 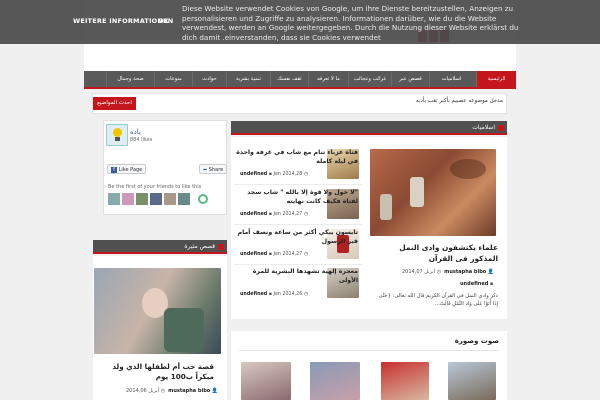 I want to click on share-button: ➦ Share, so click(x=213, y=169).